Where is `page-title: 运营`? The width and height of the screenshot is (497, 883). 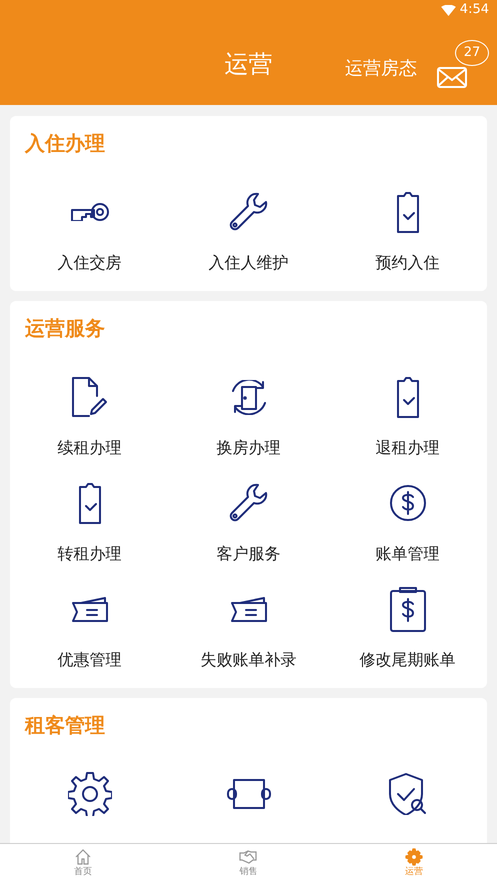 page-title: 运营 is located at coordinates (248, 64).